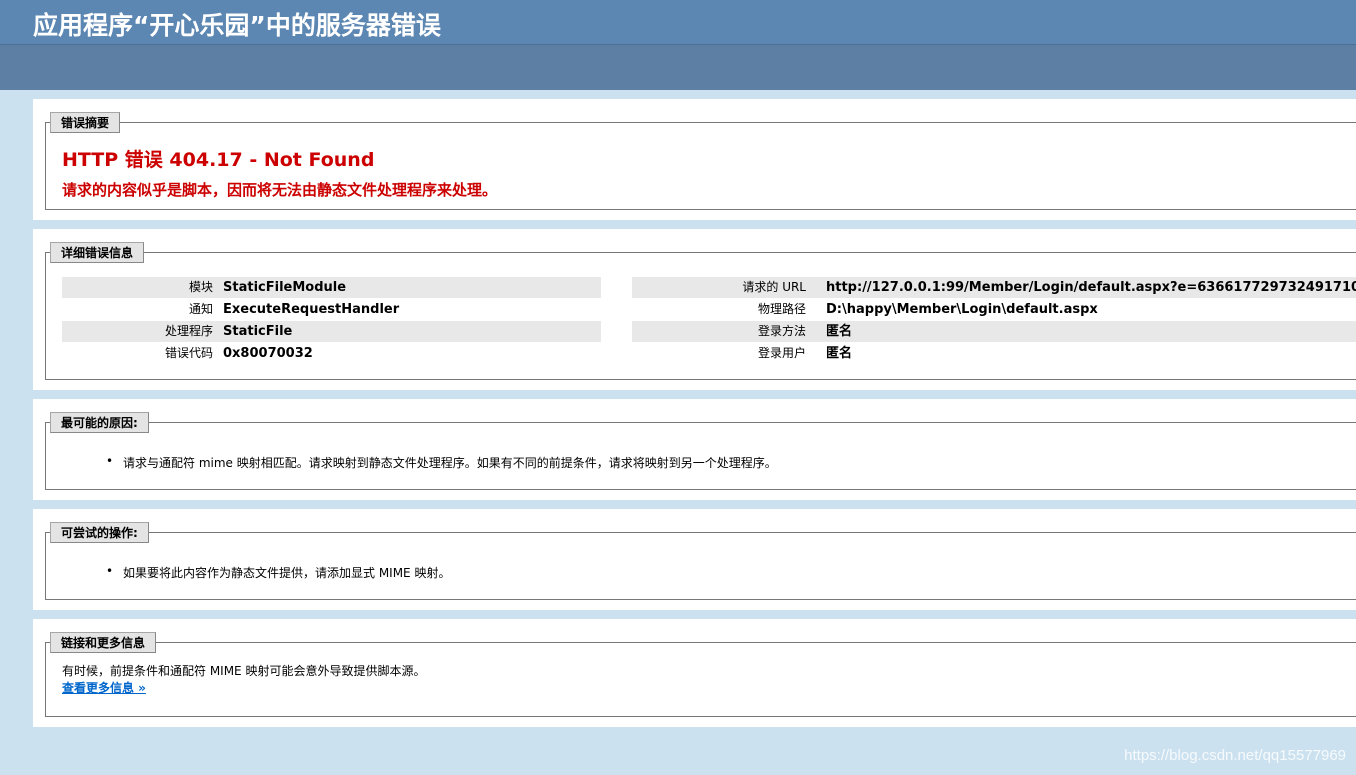 This screenshot has height=775, width=1356. I want to click on actions-panel: 可尝试的操作: 如果要将此内容作为静态文件提供，请添加显式 MIME 映射。, so click(694, 559).